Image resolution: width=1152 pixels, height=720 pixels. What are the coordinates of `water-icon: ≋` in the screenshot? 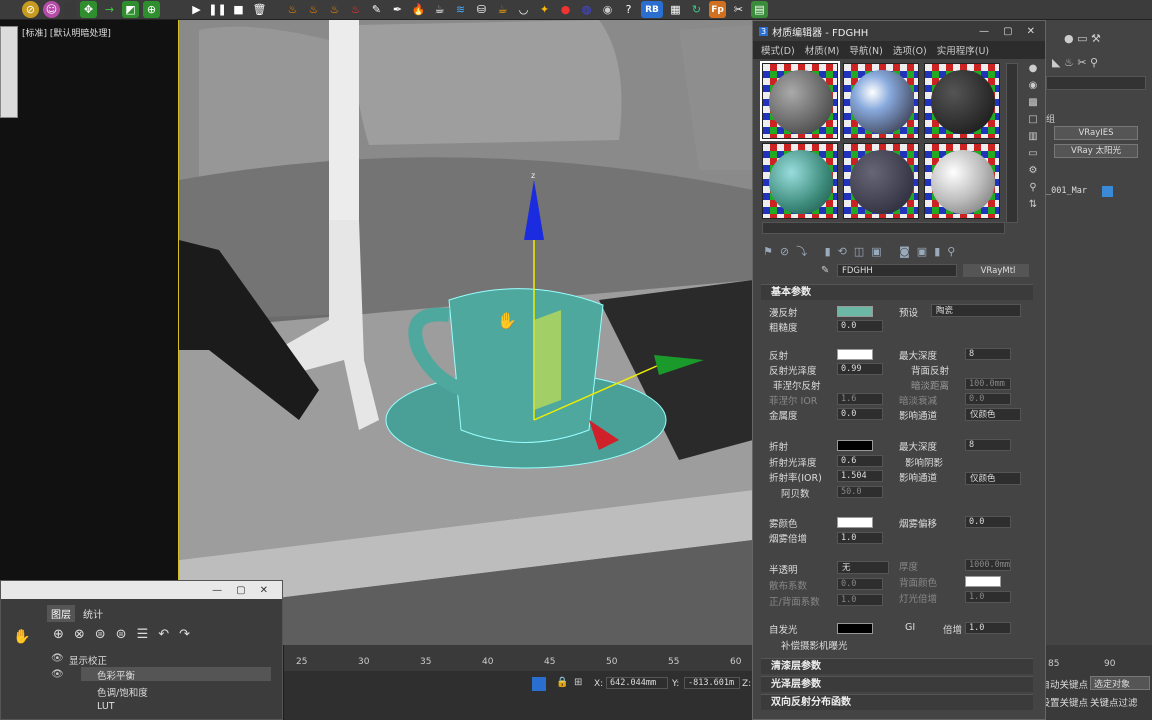 It's located at (460, 9).